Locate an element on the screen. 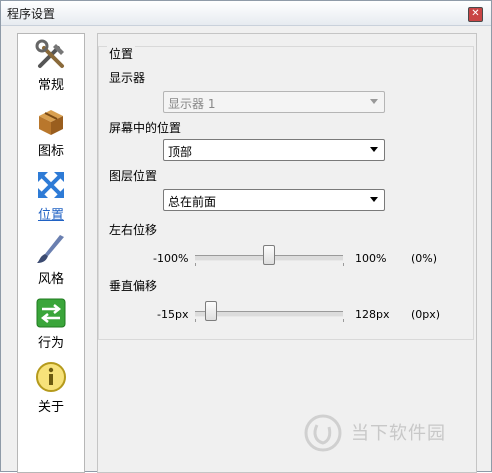  sidebar-item-label: 行为 is located at coordinates (50, 343).